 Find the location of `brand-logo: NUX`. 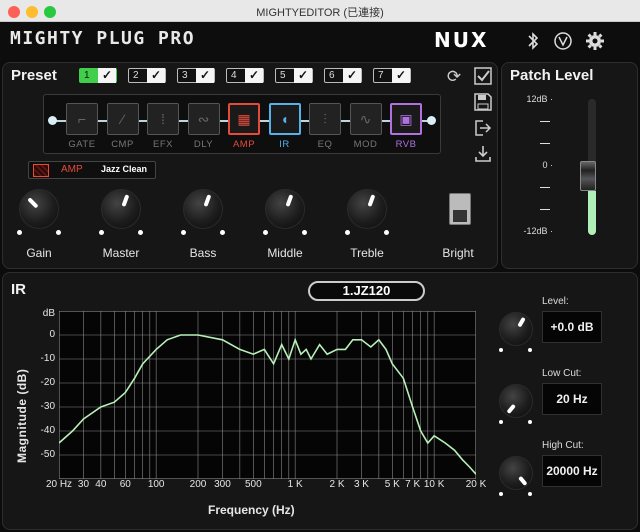

brand-logo: NUX is located at coordinates (461, 40).